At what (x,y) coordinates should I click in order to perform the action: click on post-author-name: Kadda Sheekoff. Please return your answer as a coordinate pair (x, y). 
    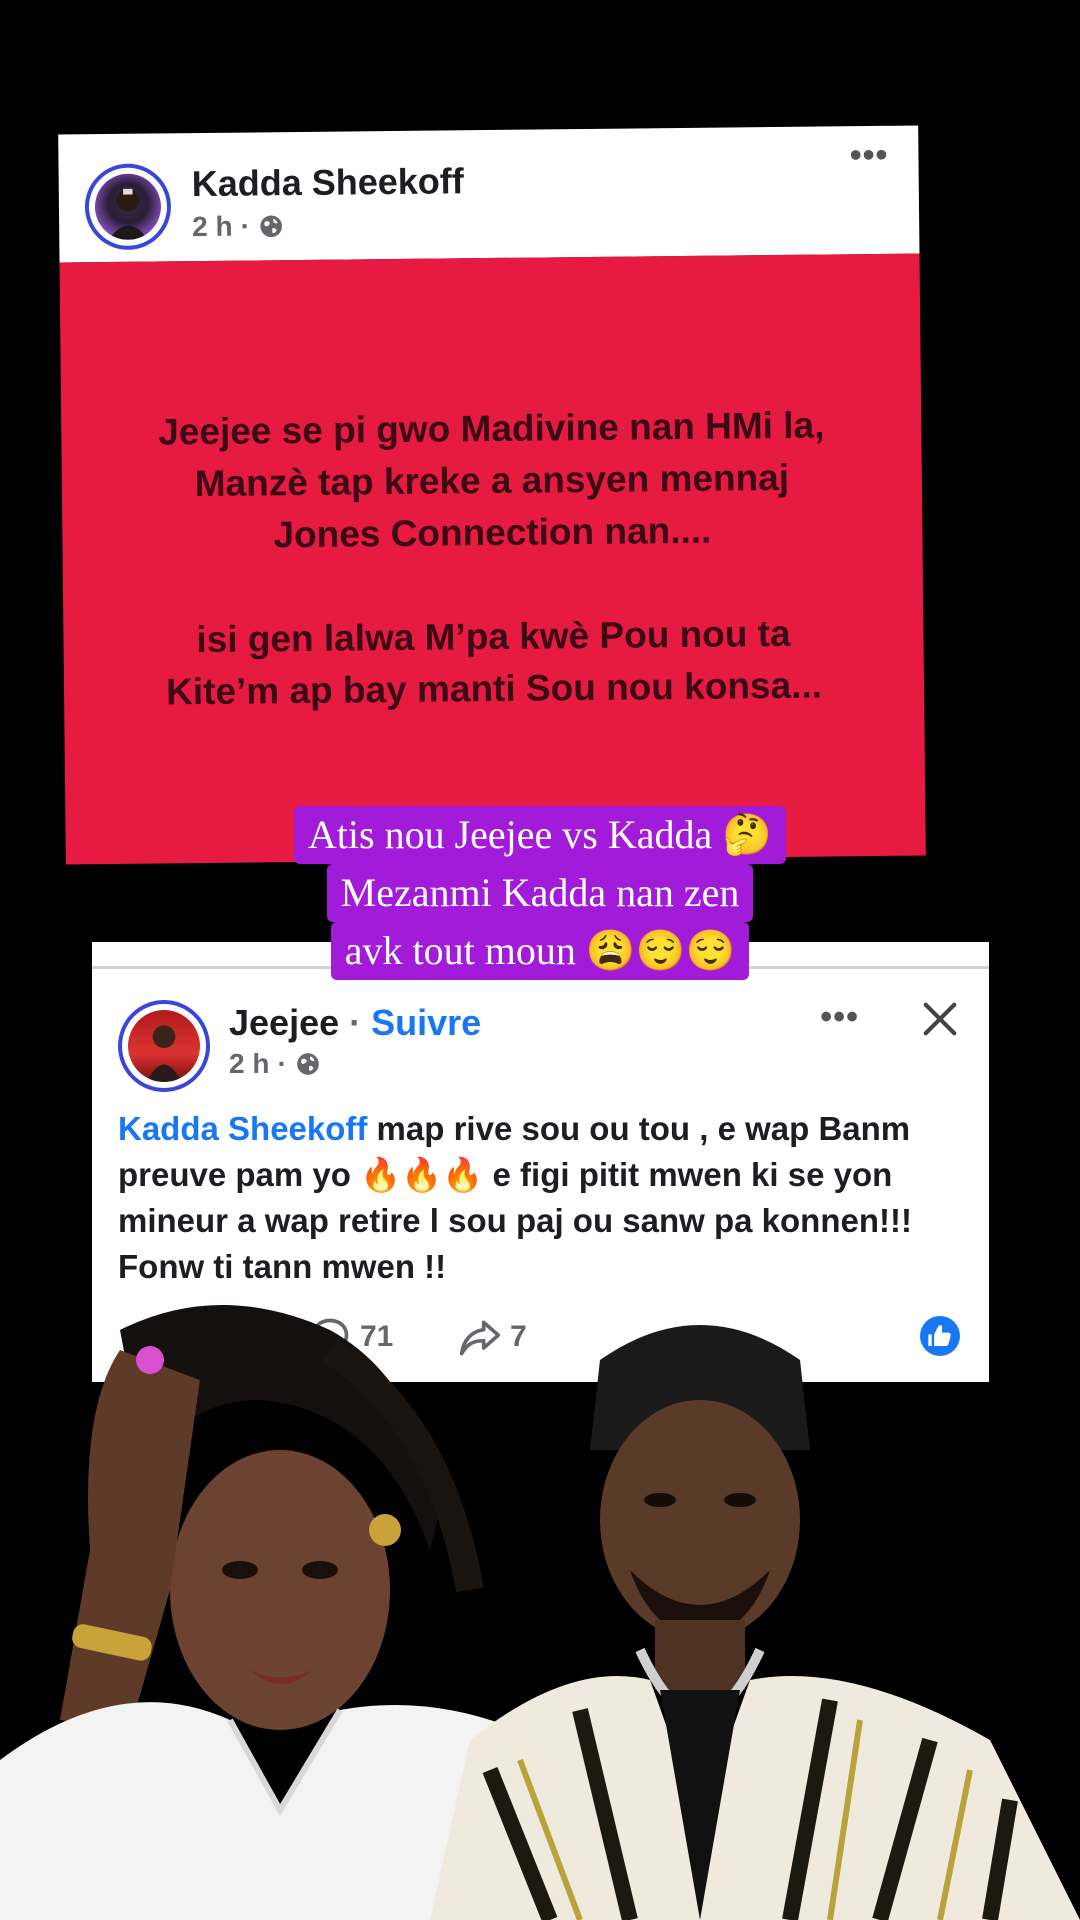
    Looking at the image, I should click on (328, 182).